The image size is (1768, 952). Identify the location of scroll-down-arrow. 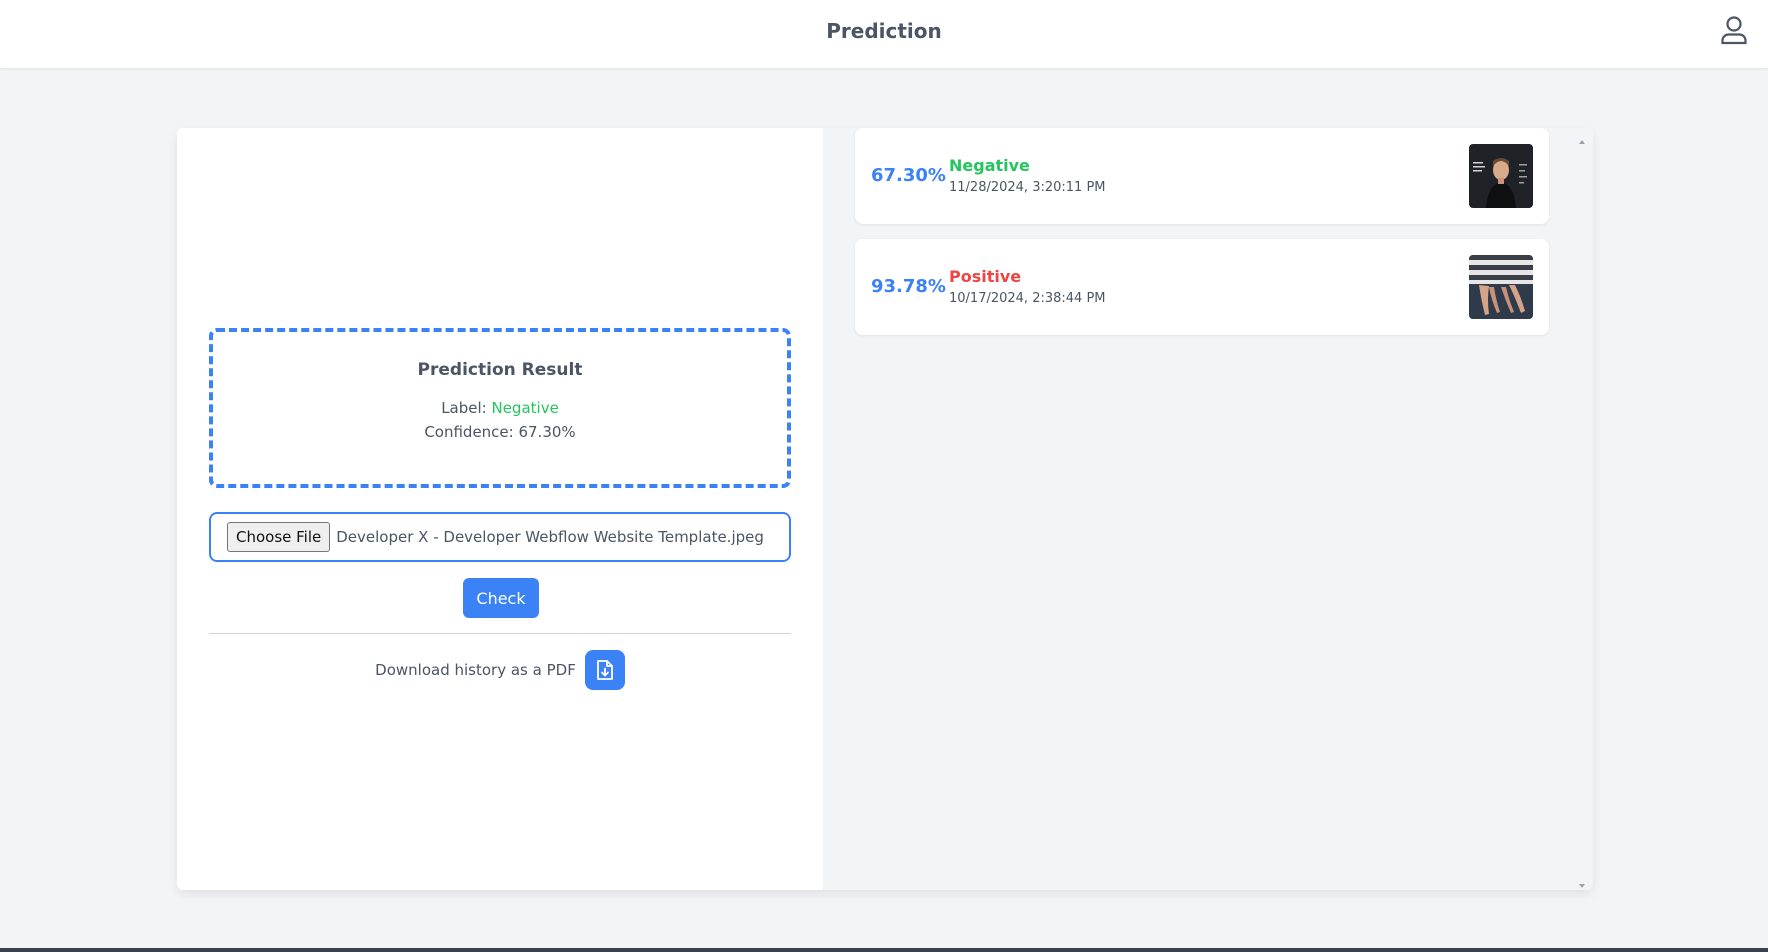
(1582, 882).